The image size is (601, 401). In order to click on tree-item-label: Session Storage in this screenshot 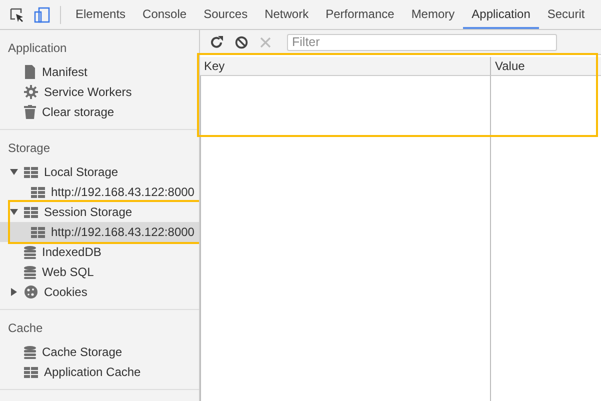, I will do `click(88, 212)`.